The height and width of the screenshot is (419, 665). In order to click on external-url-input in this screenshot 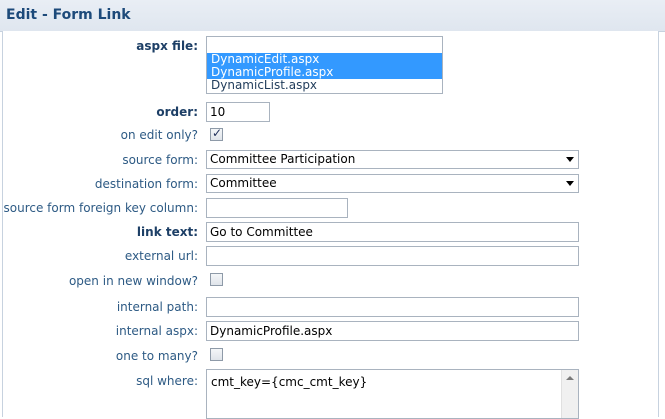, I will do `click(392, 256)`.